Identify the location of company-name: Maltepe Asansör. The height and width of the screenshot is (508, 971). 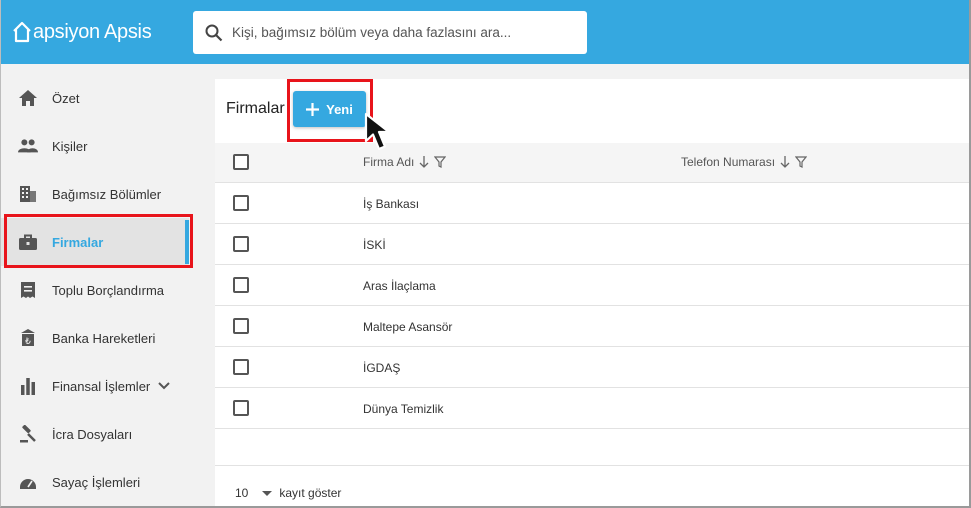
(408, 327).